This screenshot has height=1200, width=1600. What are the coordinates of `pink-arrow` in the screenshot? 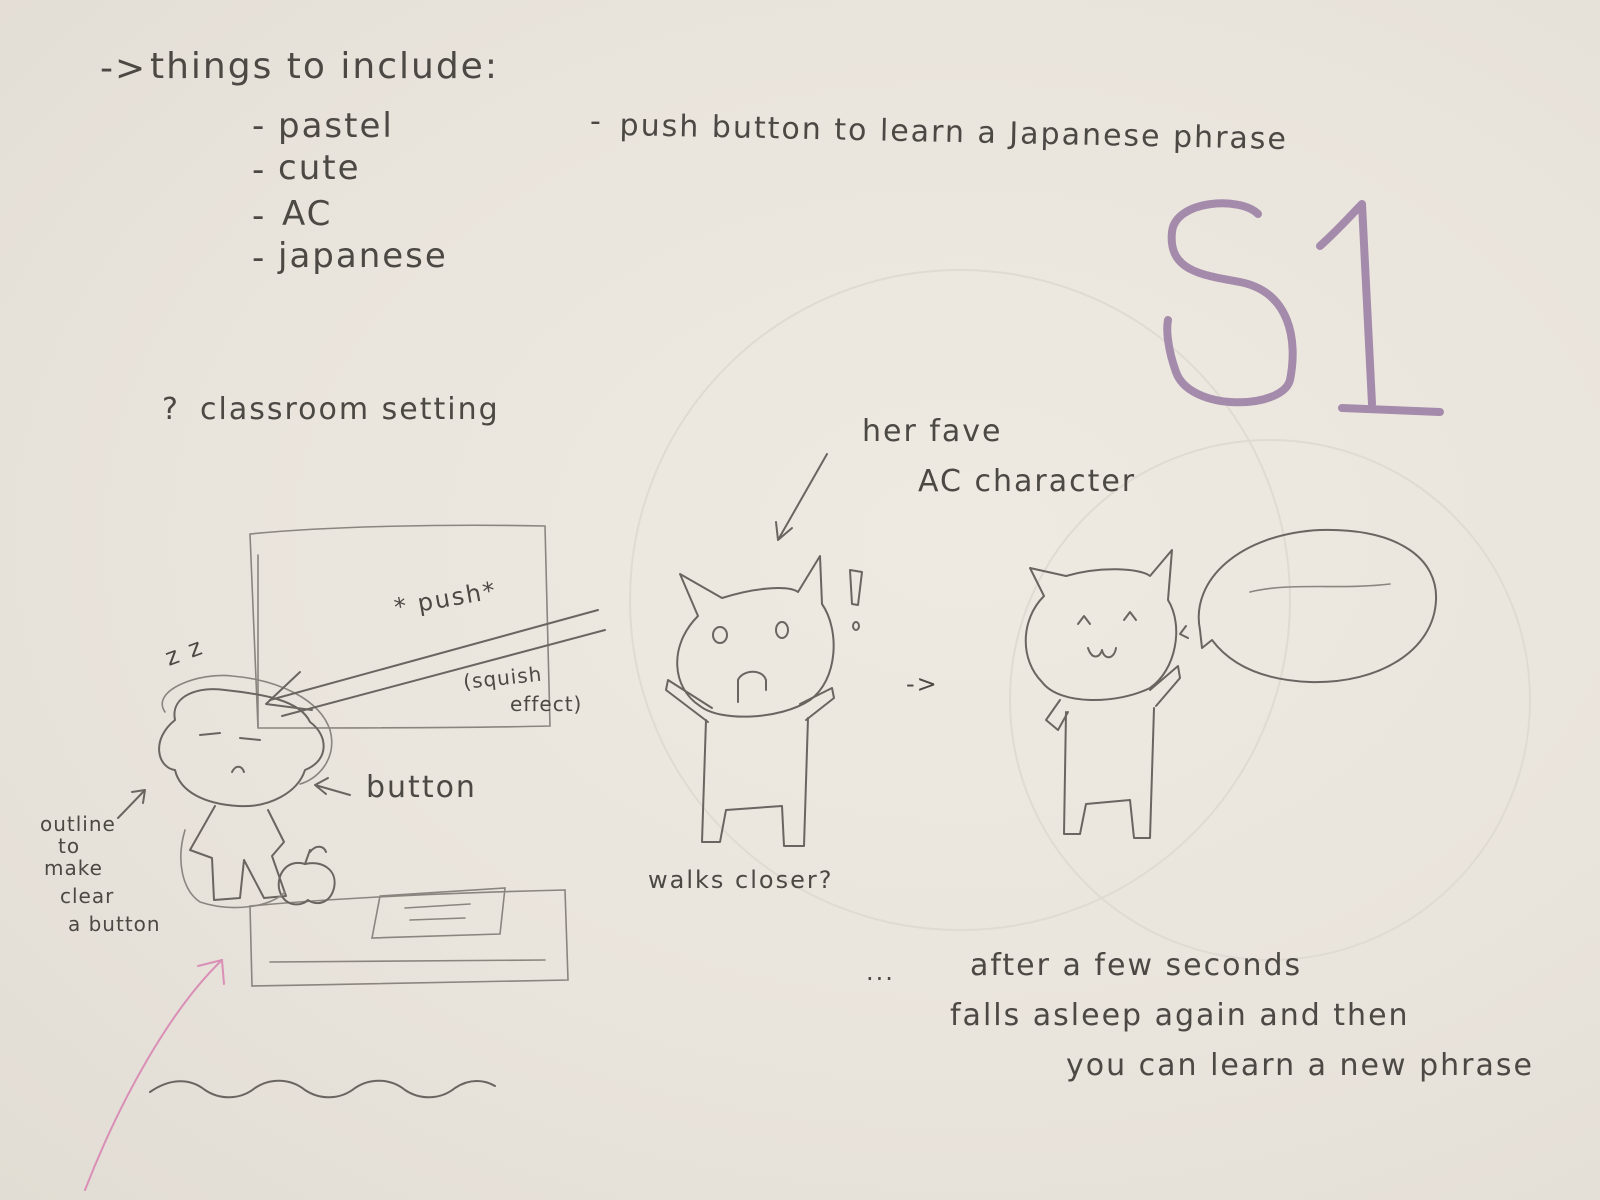 It's located at (154, 1074).